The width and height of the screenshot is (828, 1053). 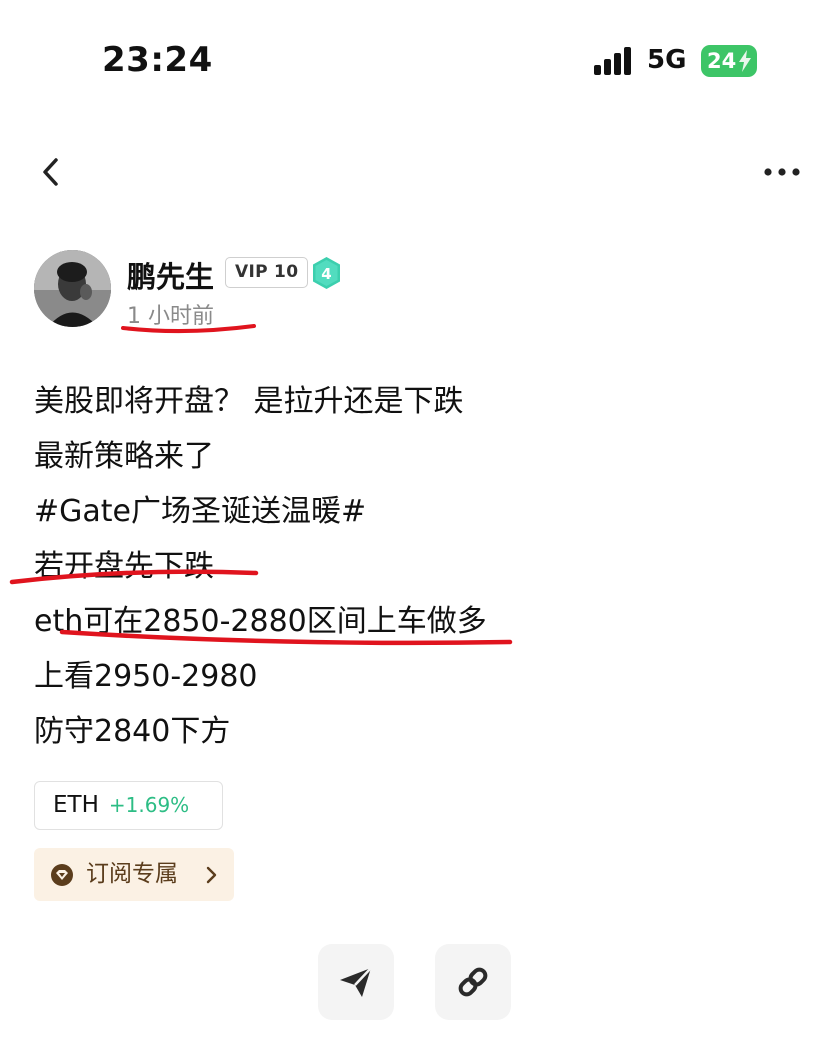 What do you see at coordinates (211, 875) in the screenshot?
I see `chevron-right-icon` at bounding box center [211, 875].